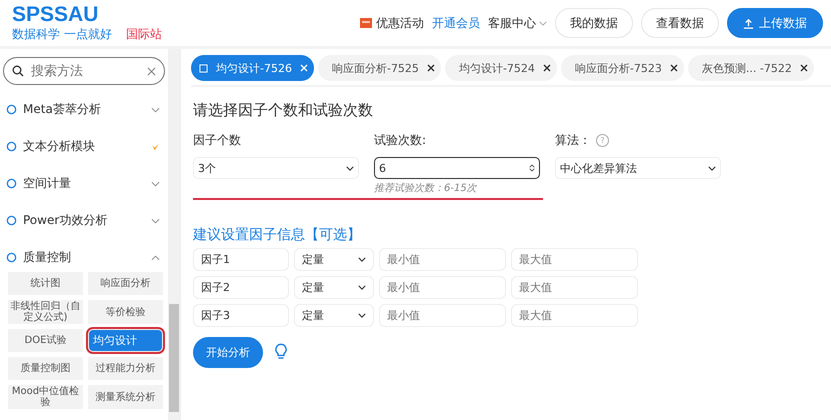 Image resolution: width=831 pixels, height=420 pixels. I want to click on intl-link: 国际站, so click(144, 34).